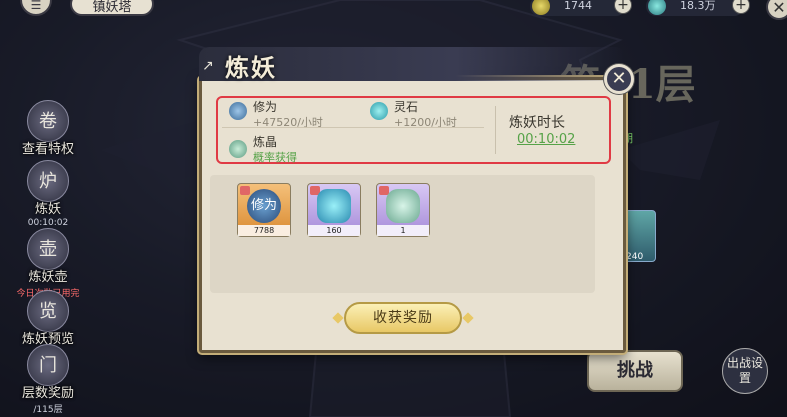  What do you see at coordinates (48, 181) in the screenshot?
I see `furnace-icon: 炉` at bounding box center [48, 181].